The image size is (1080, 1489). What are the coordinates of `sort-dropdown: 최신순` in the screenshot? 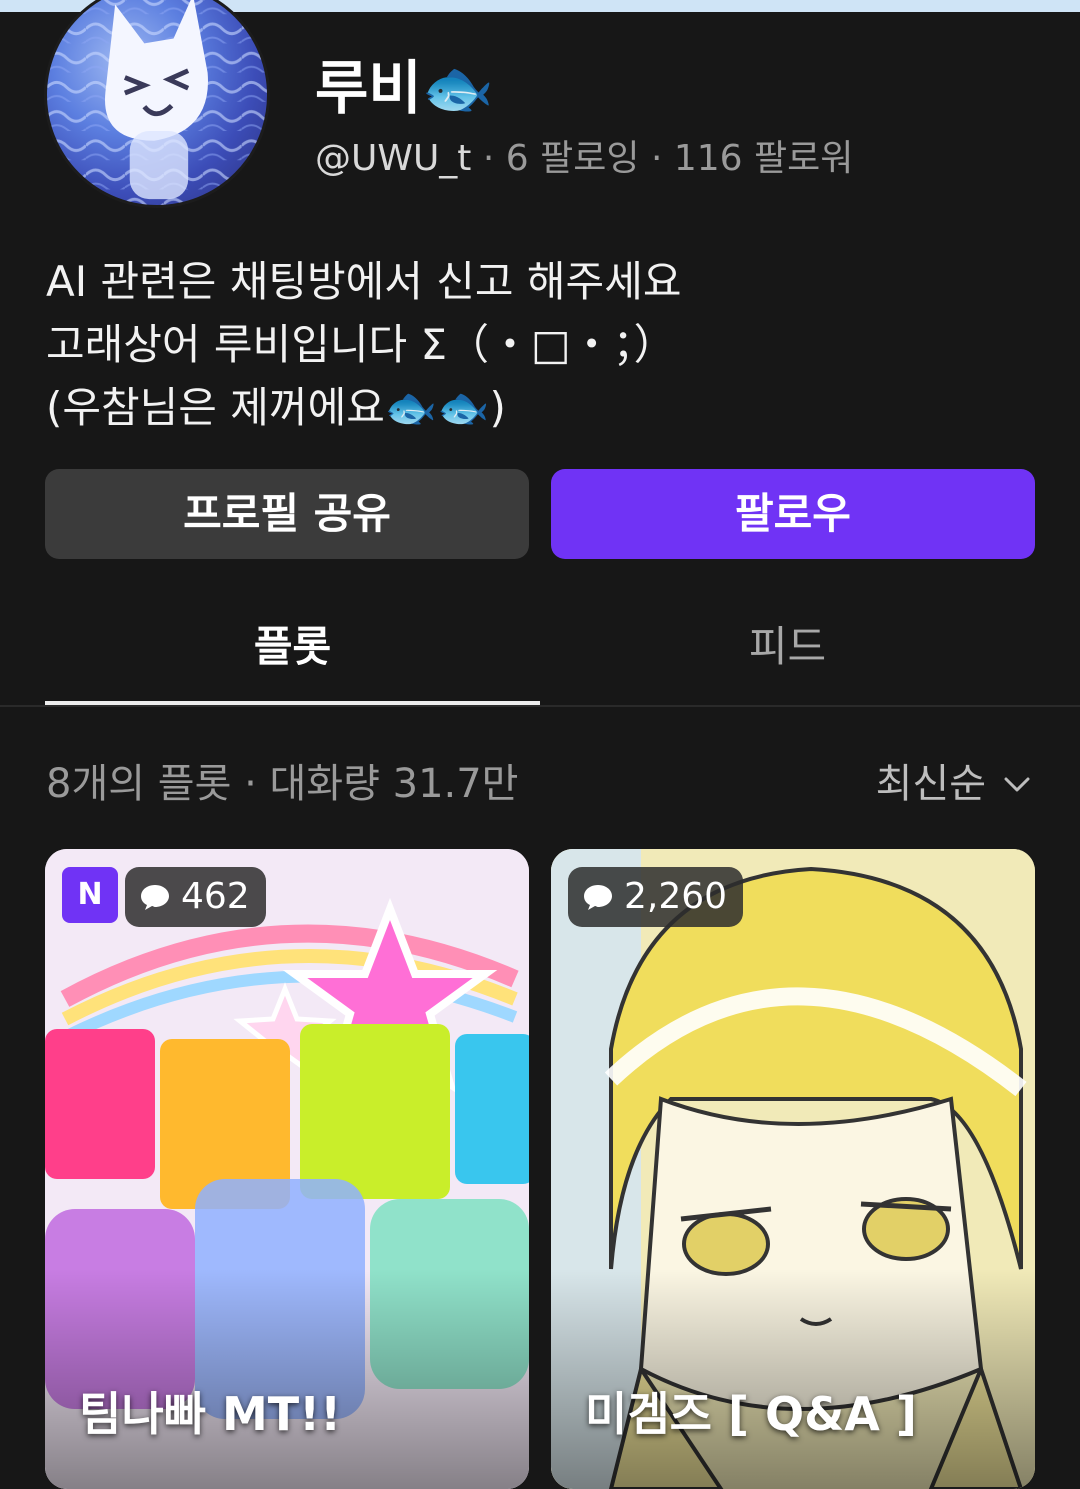 It's located at (955, 784).